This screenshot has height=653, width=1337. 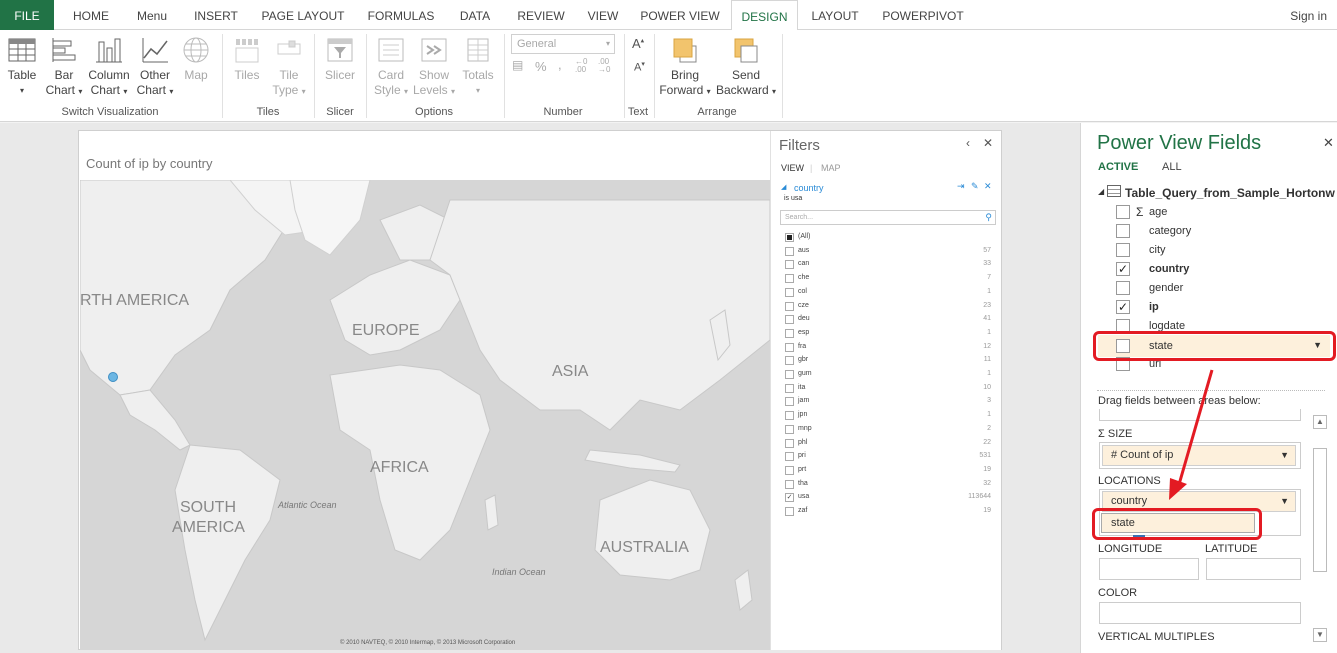 What do you see at coordinates (890, 430) in the screenshot?
I see `filter-value-row: mnp 2` at bounding box center [890, 430].